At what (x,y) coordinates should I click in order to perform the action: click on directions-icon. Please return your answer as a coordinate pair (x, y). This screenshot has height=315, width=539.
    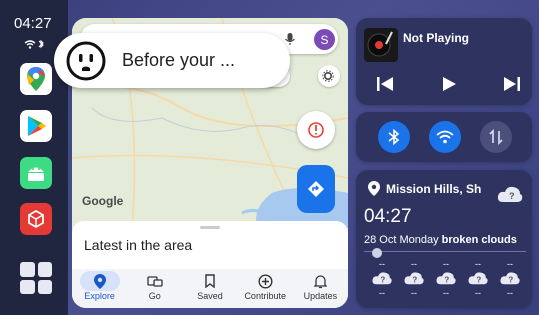
    Looking at the image, I should click on (316, 189).